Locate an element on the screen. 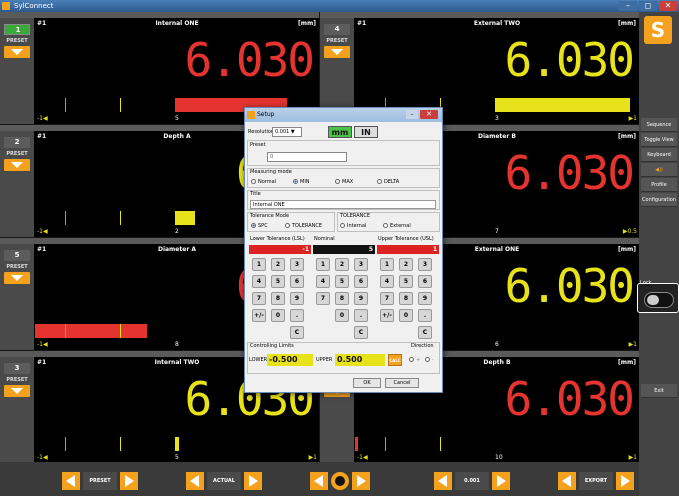  mode-max-radio: MAX is located at coordinates (344, 182).